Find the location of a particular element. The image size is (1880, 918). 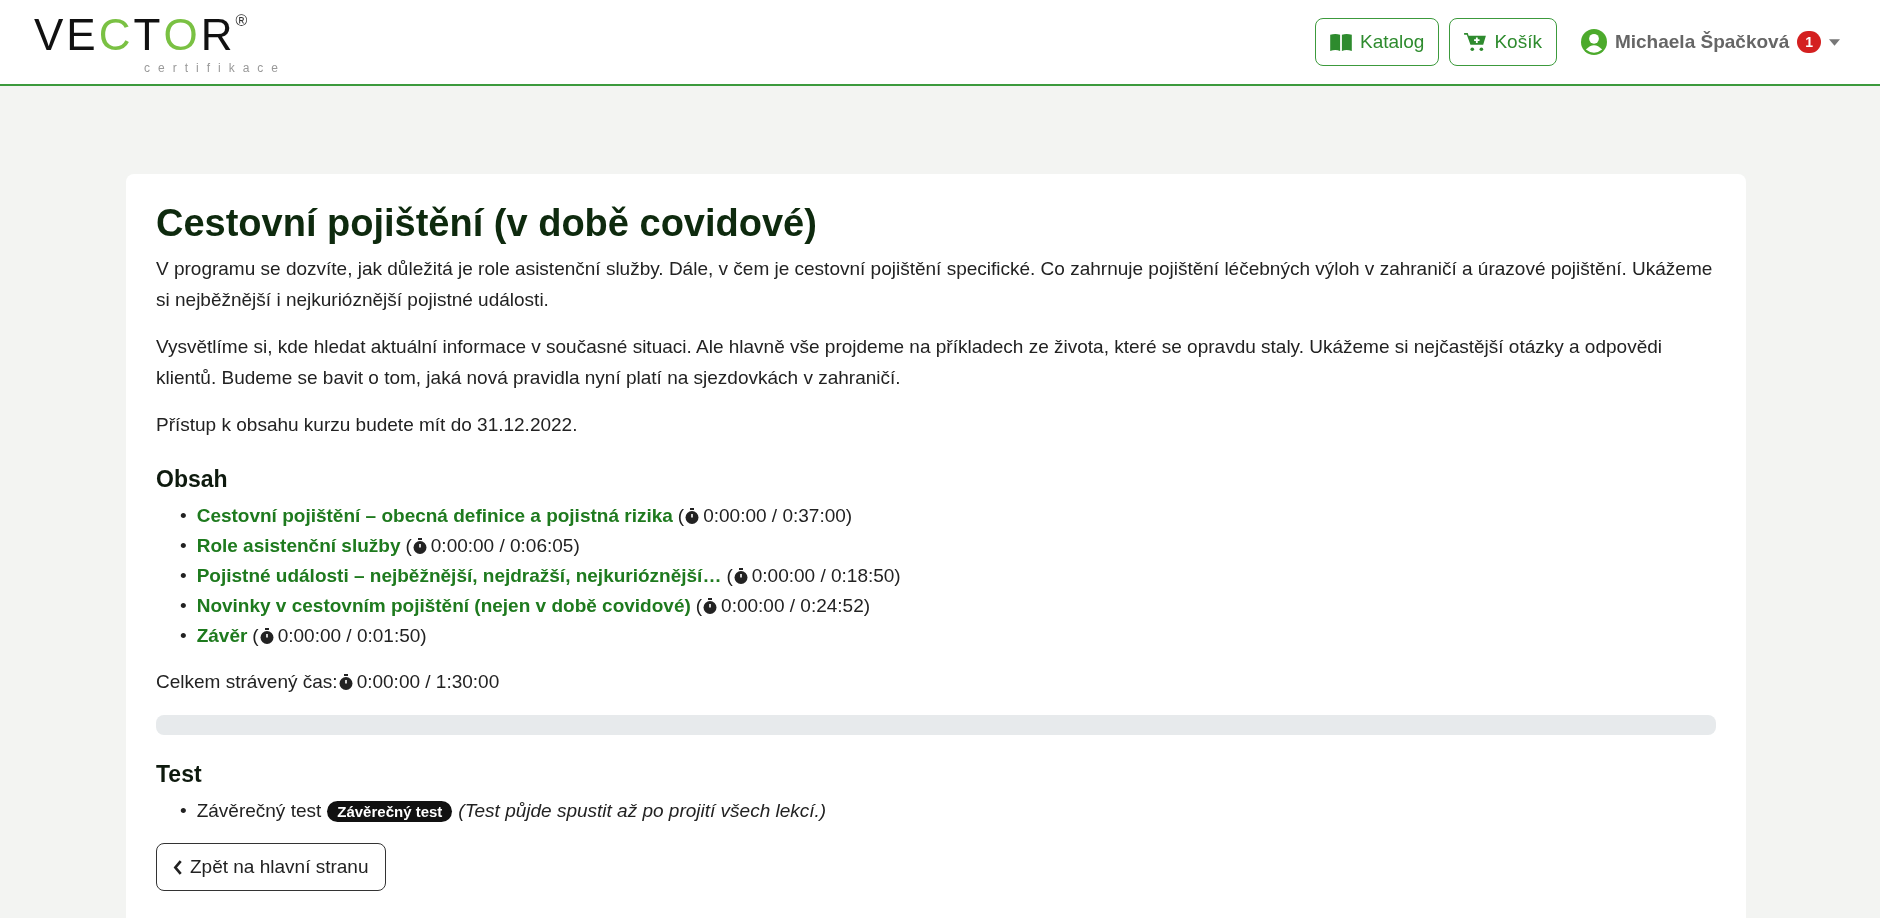

cart-button: Košík is located at coordinates (1503, 42).